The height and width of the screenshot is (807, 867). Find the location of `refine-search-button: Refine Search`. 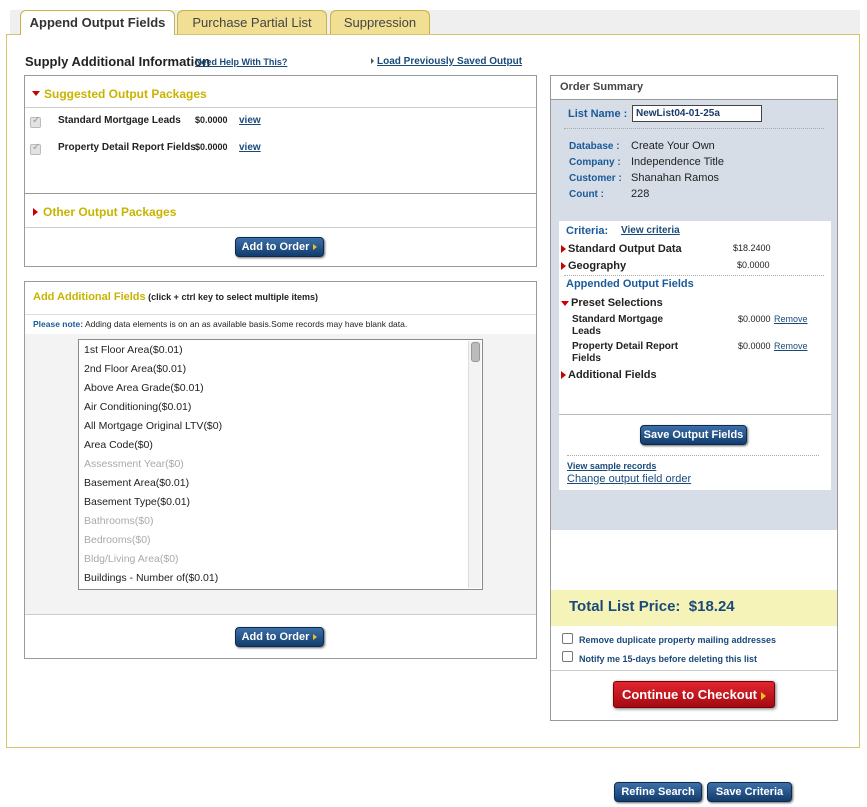

refine-search-button: Refine Search is located at coordinates (658, 792).